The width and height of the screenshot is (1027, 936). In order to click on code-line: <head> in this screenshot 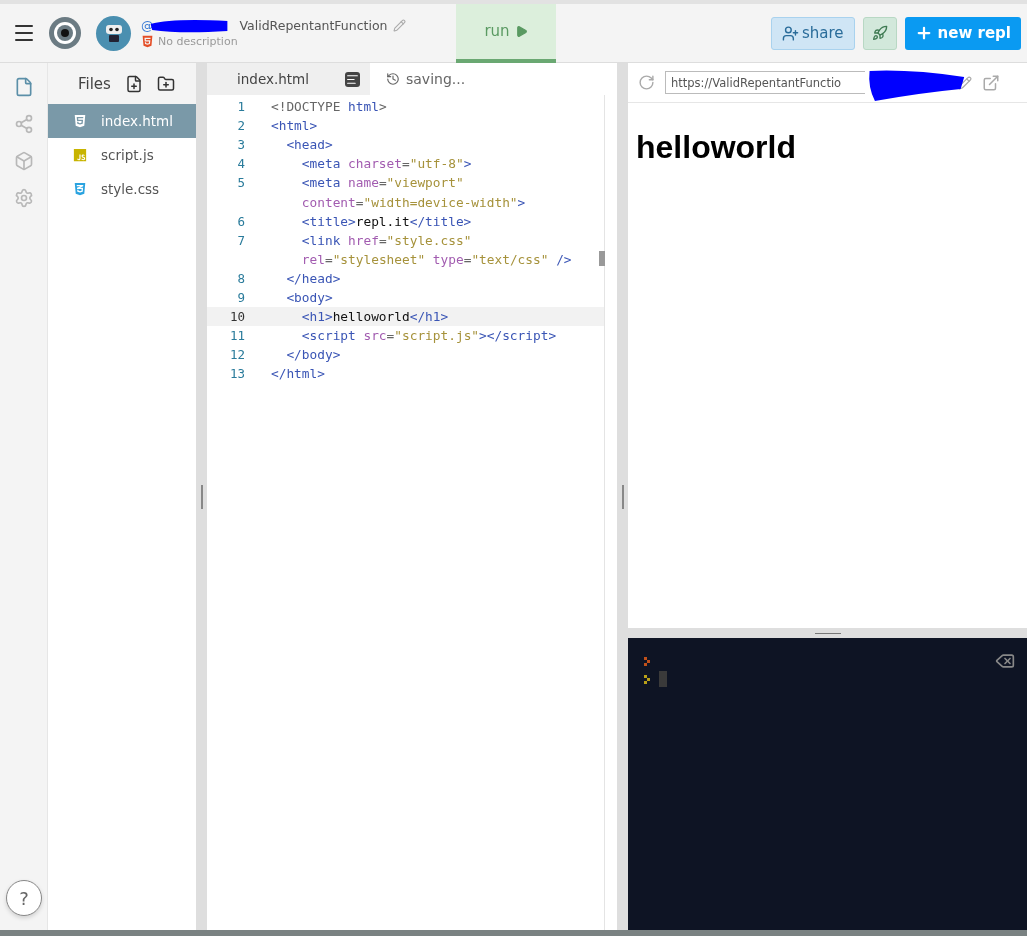, I will do `click(309, 145)`.